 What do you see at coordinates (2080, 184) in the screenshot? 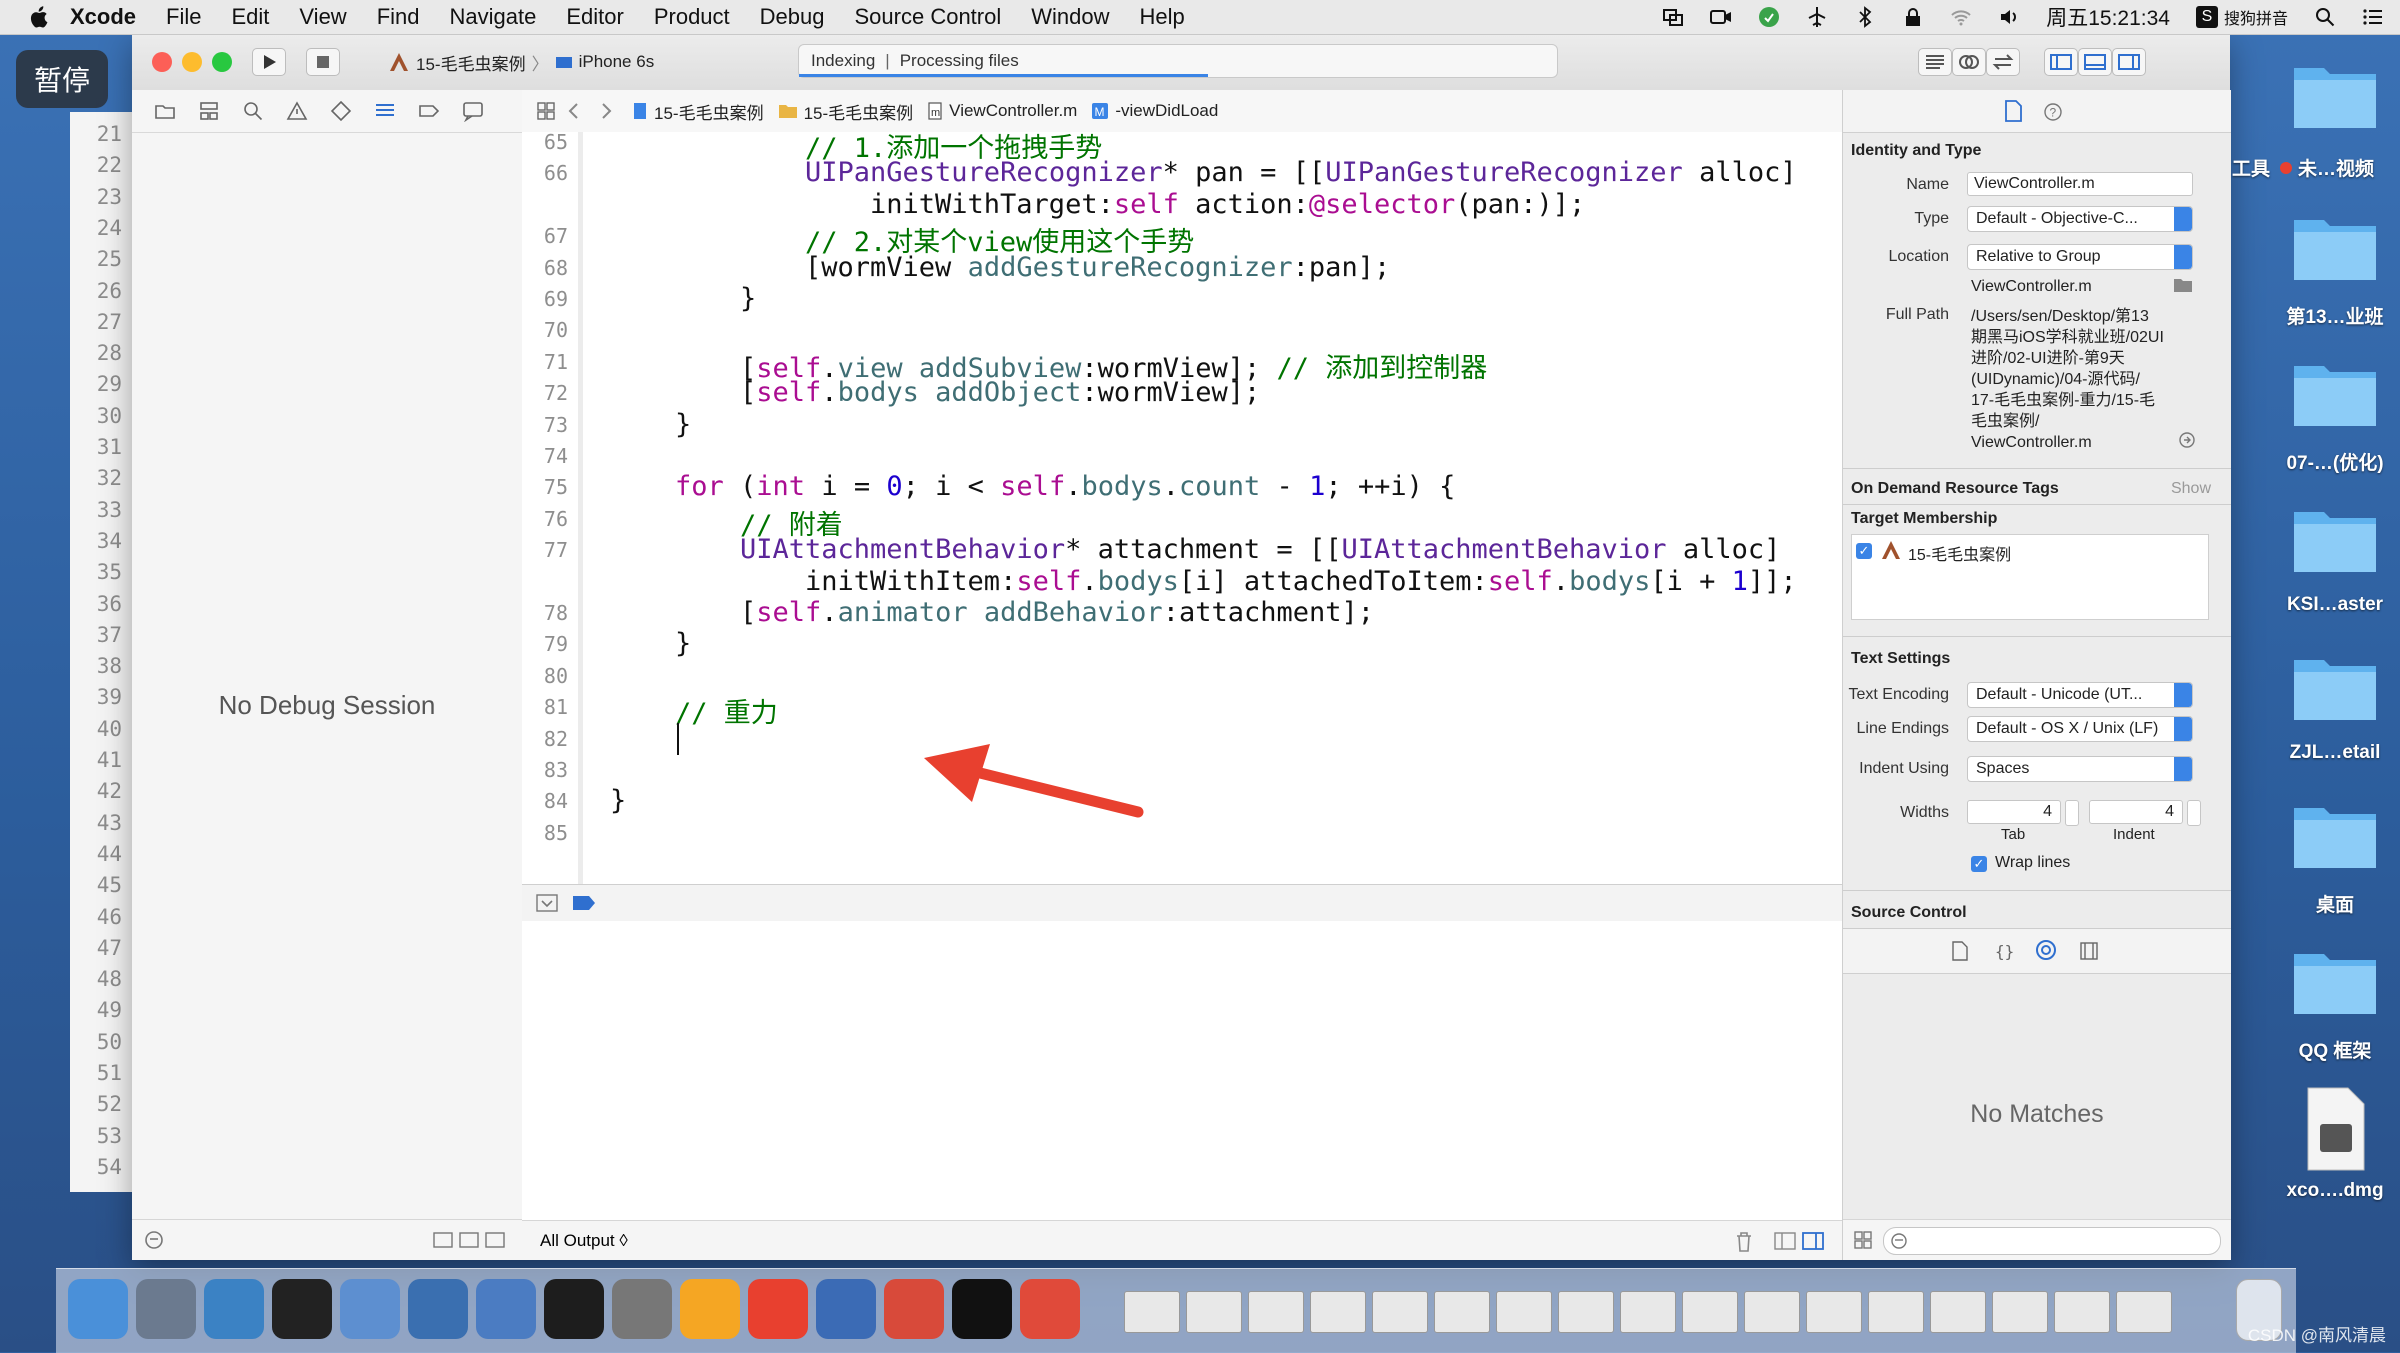
I see `name-field: ViewController.m` at bounding box center [2080, 184].